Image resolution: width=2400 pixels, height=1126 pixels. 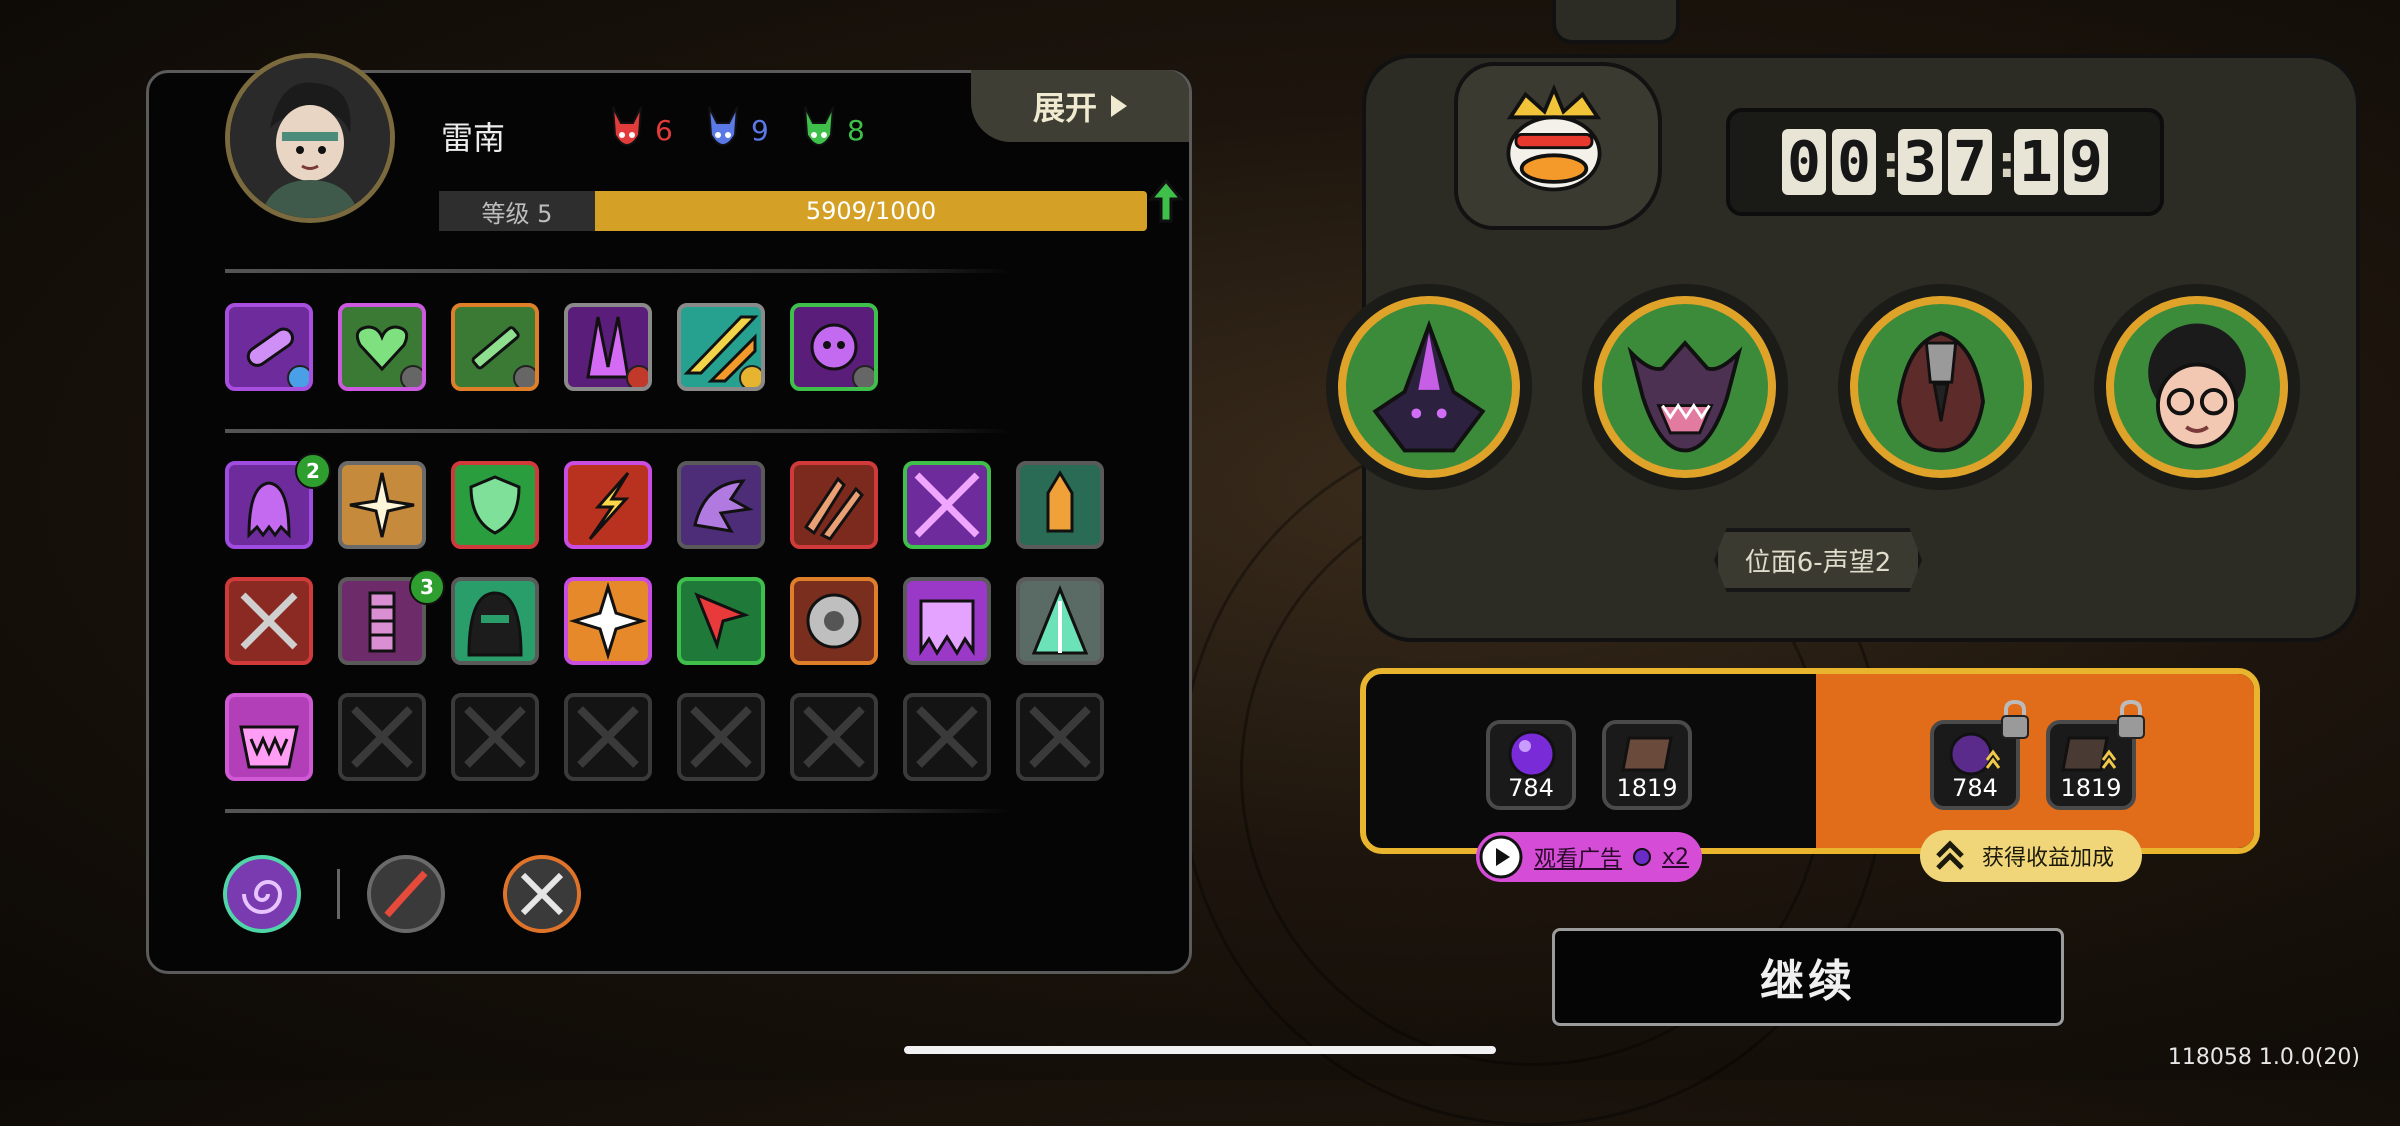 I want to click on stage-label: 位面6-声望2, so click(x=1818, y=560).